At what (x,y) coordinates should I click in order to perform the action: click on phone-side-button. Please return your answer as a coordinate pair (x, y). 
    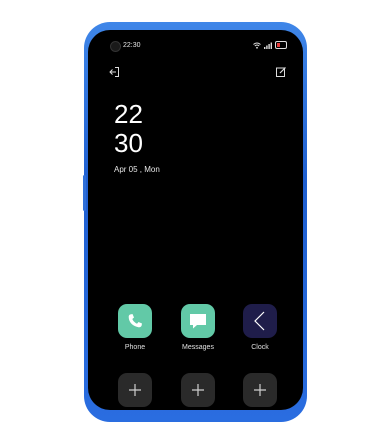
    Looking at the image, I should click on (84, 193).